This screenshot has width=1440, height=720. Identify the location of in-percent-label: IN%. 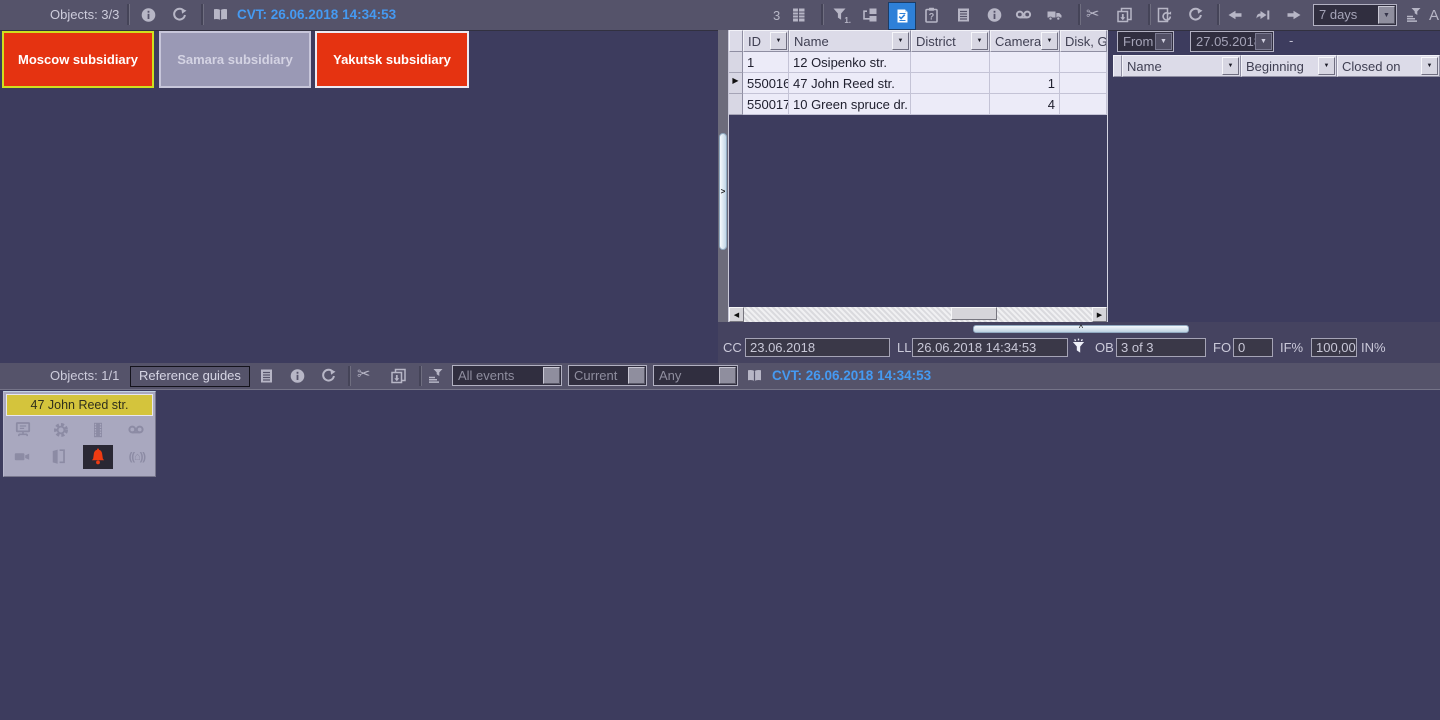
(1373, 347).